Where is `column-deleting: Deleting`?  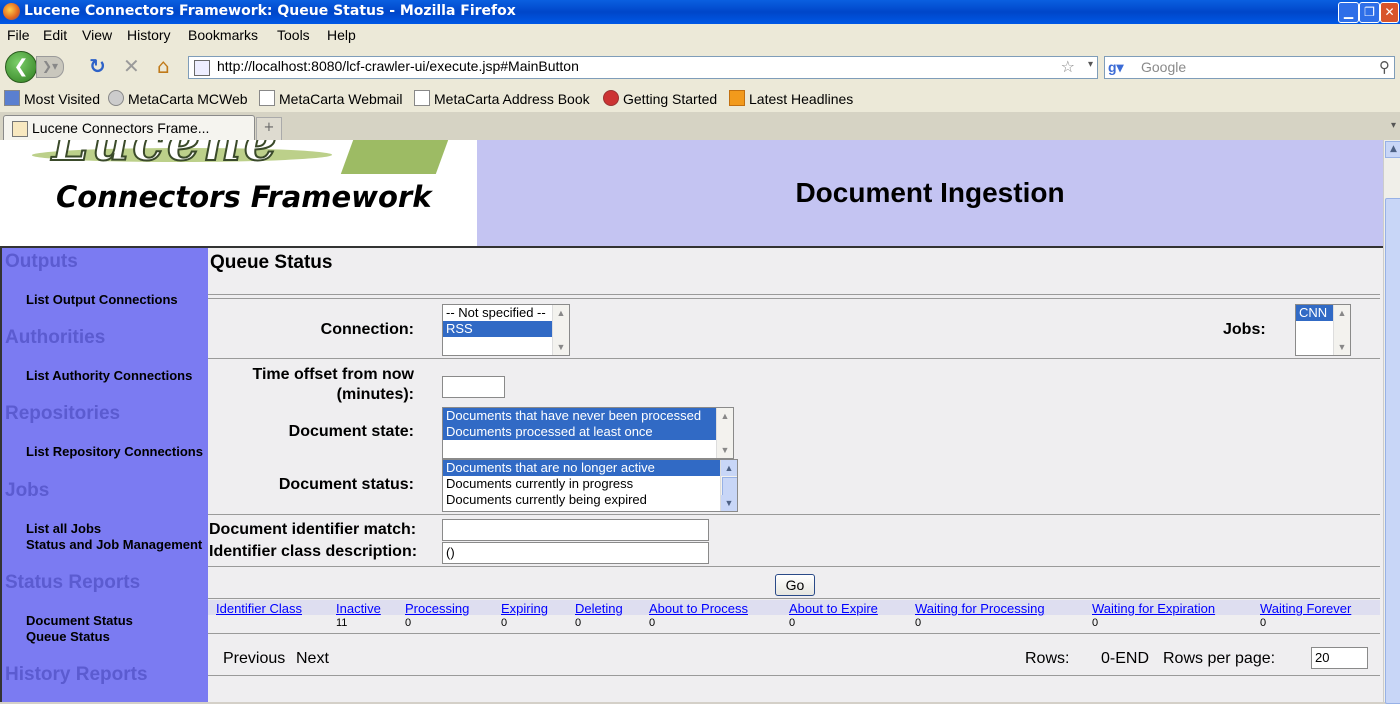 column-deleting: Deleting is located at coordinates (599, 608).